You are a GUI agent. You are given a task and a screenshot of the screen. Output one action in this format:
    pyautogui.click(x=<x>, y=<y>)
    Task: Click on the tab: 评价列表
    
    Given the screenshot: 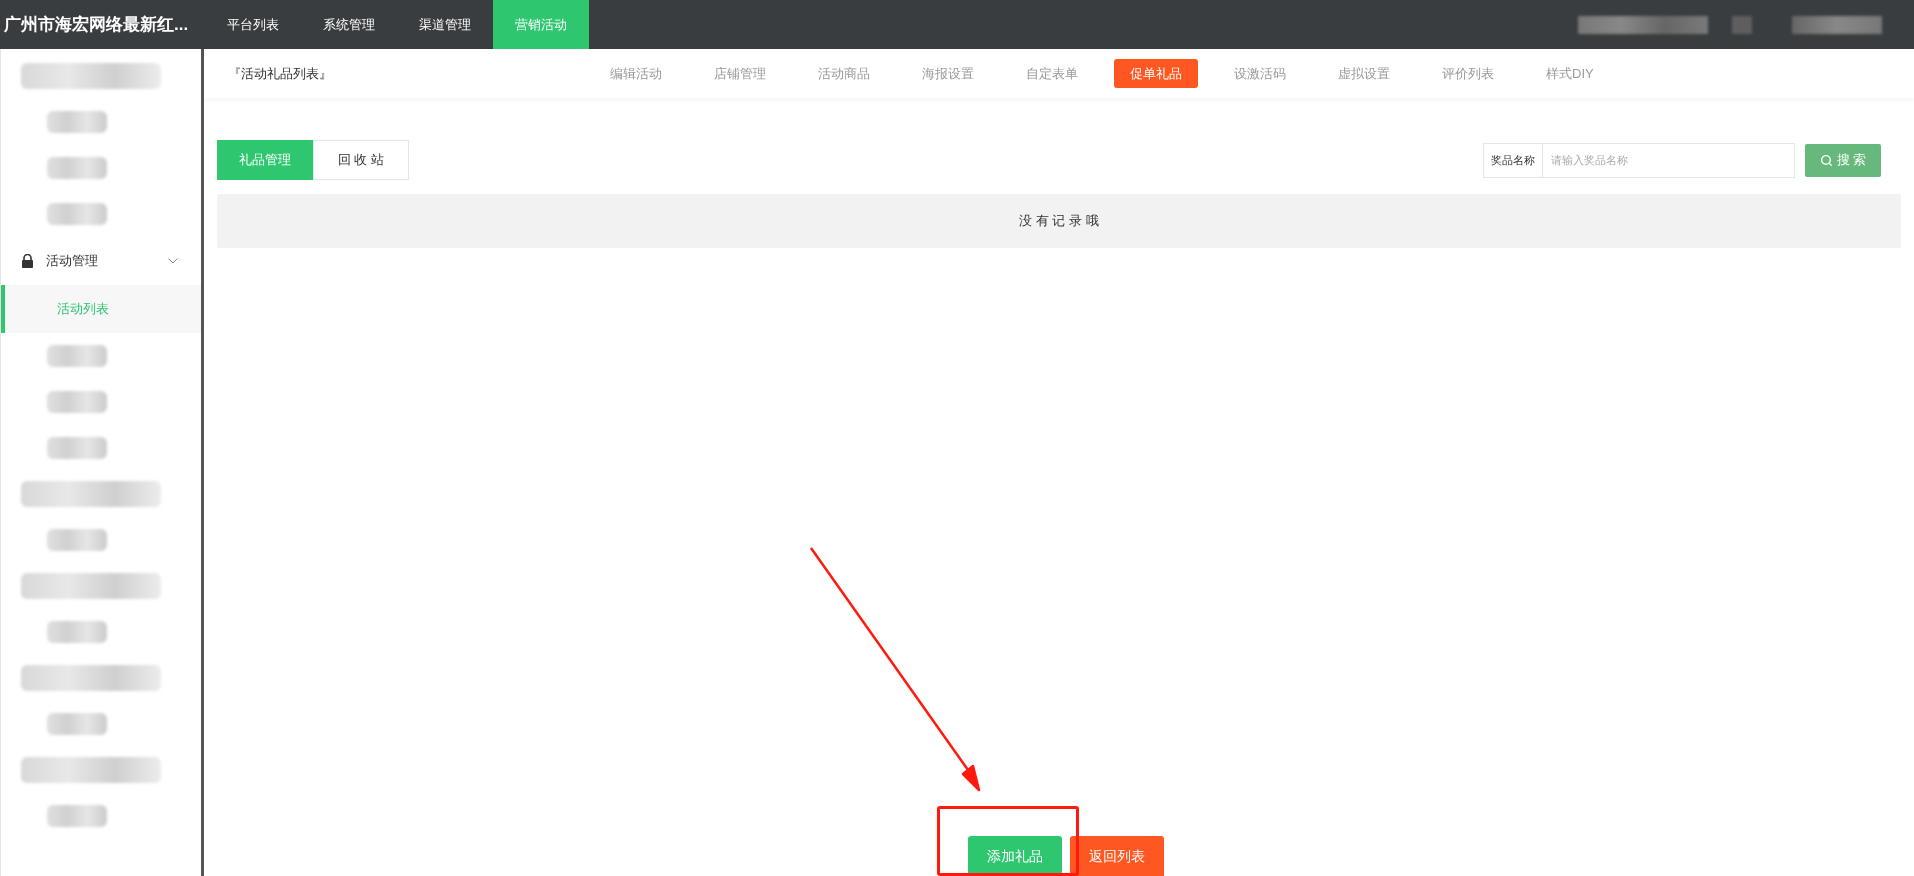 What is the action you would take?
    pyautogui.click(x=1468, y=73)
    